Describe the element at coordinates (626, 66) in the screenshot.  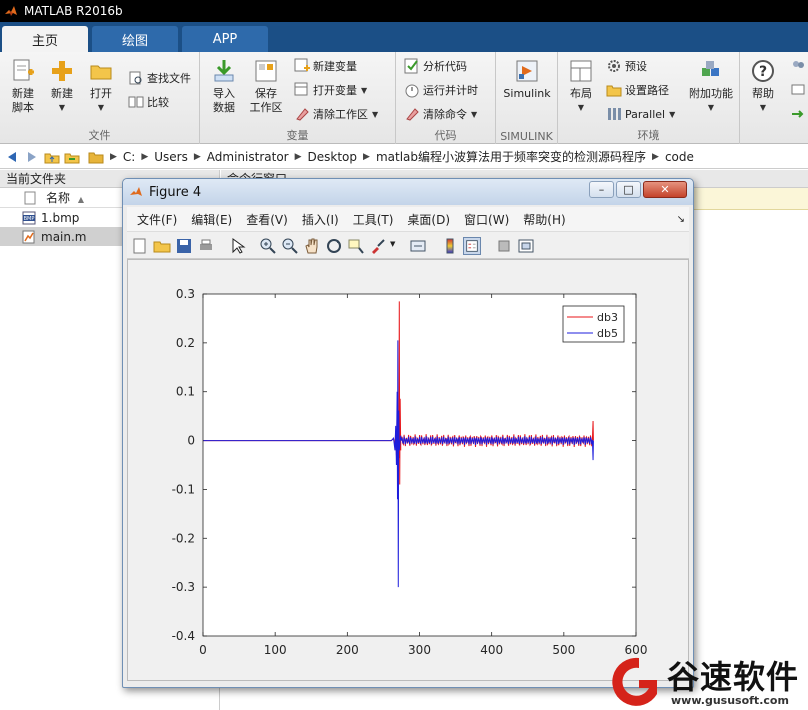
I see `preferences-button: 预设` at that location.